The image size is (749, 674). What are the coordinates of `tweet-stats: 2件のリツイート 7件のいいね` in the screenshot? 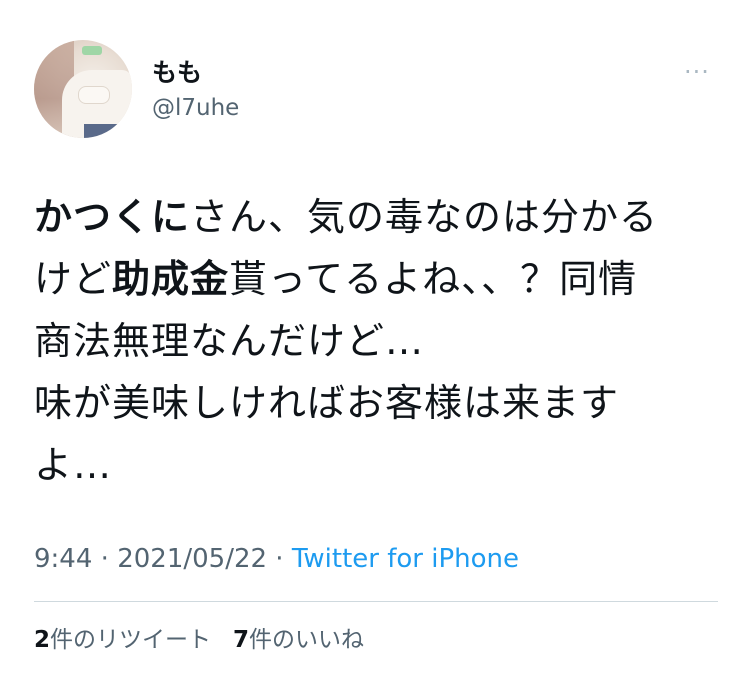 It's located at (199, 640).